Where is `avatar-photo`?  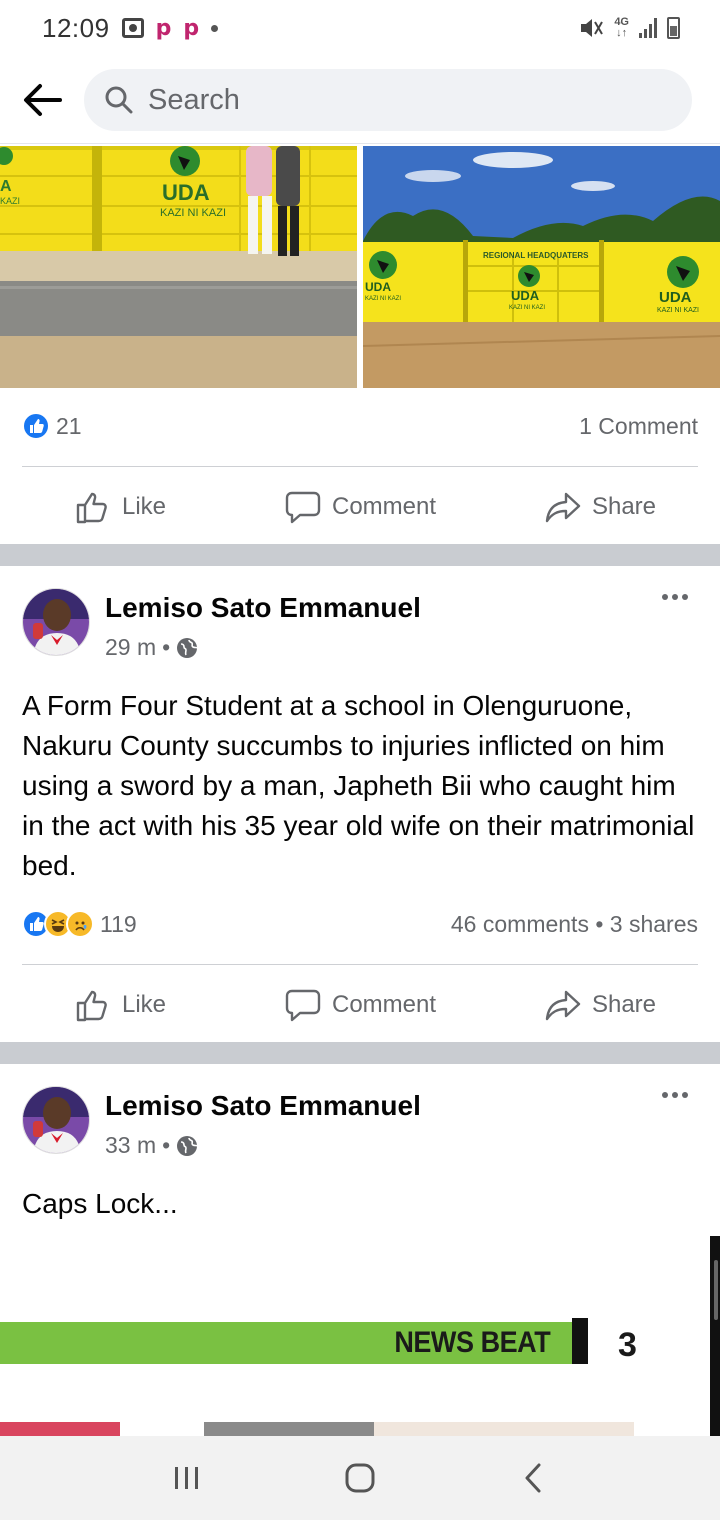
avatar-photo is located at coordinates (56, 1120).